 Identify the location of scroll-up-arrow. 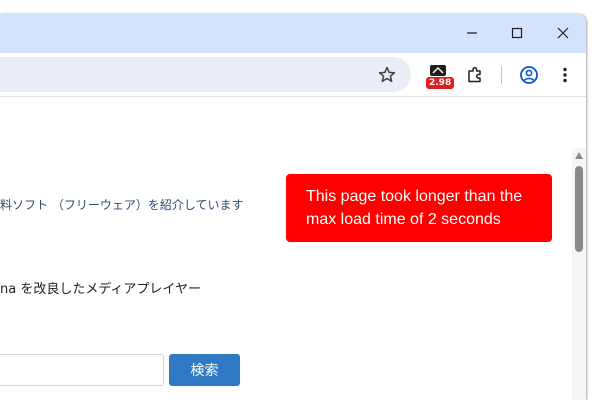
(579, 155).